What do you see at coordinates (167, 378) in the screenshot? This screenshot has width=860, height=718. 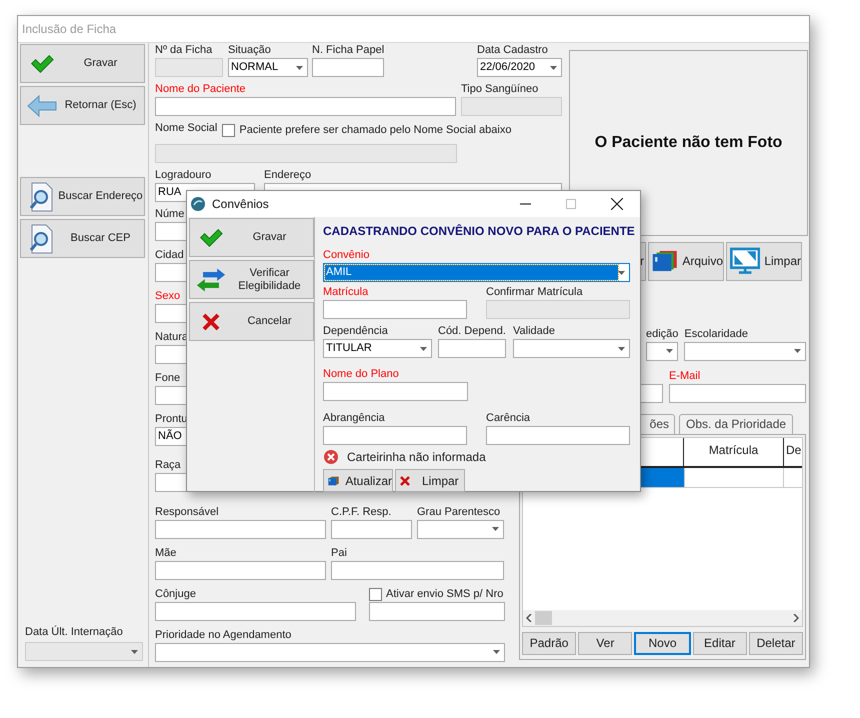 I see `field-label: Fone` at bounding box center [167, 378].